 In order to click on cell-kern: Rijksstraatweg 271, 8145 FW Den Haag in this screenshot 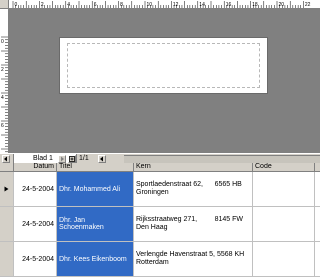, I will do `click(193, 224)`.